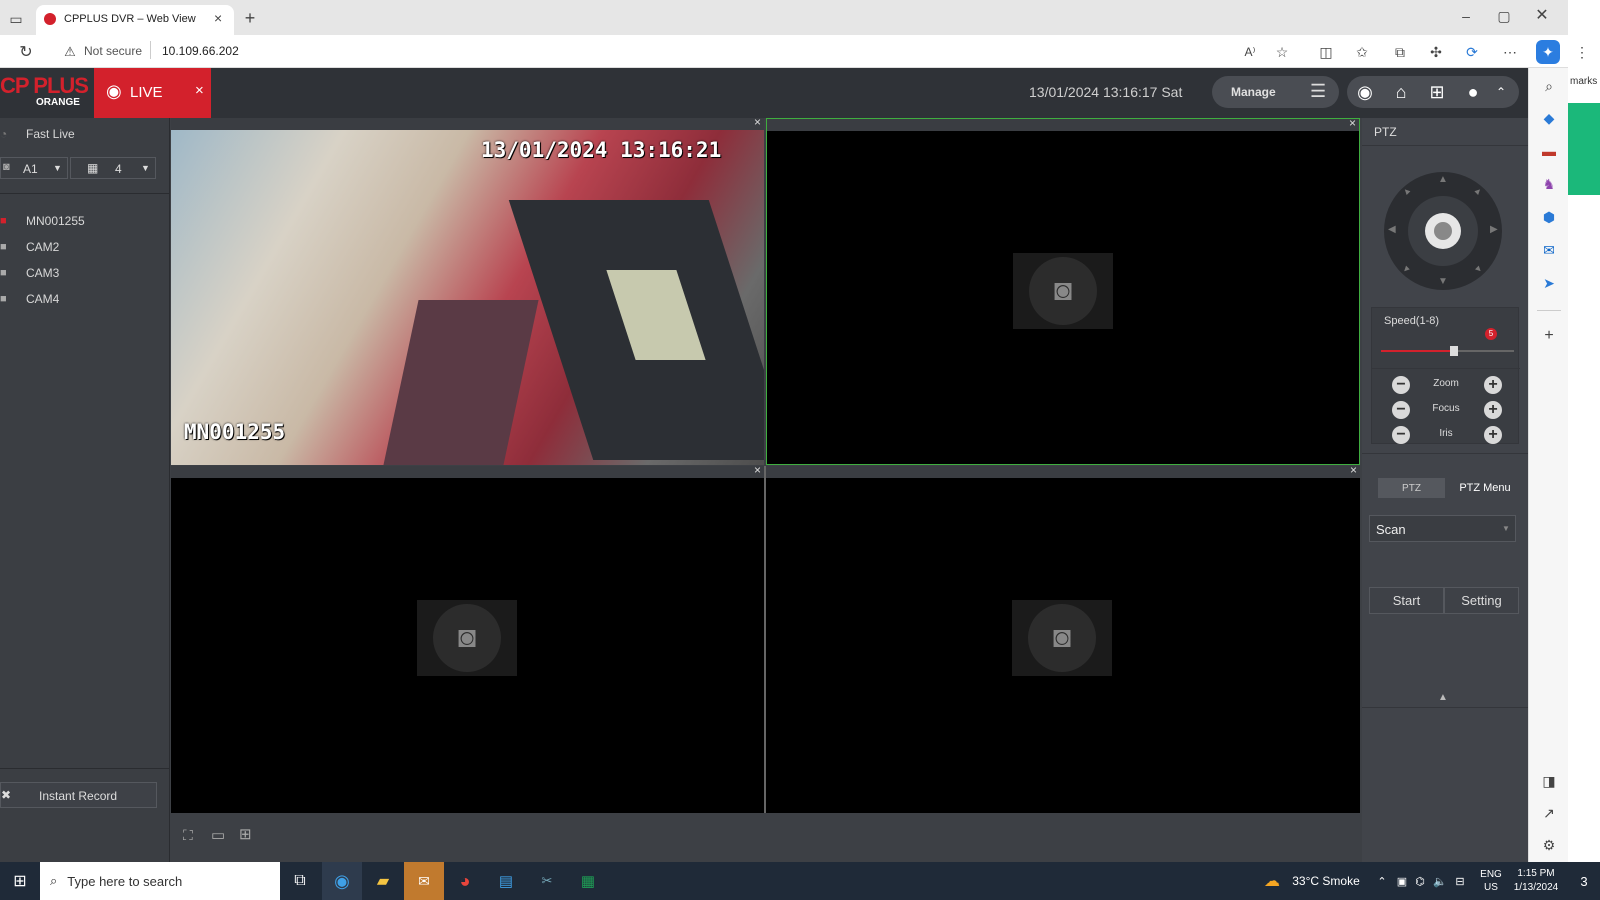  What do you see at coordinates (200, 51) in the screenshot?
I see `url-input: 10.109.66.202` at bounding box center [200, 51].